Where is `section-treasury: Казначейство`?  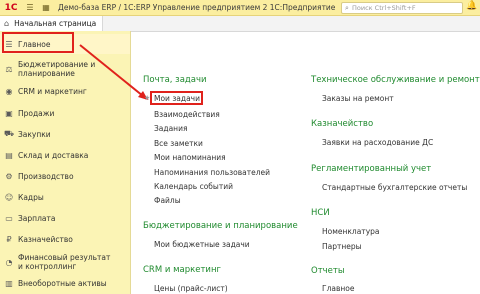 section-treasury: Казначейство is located at coordinates (342, 124).